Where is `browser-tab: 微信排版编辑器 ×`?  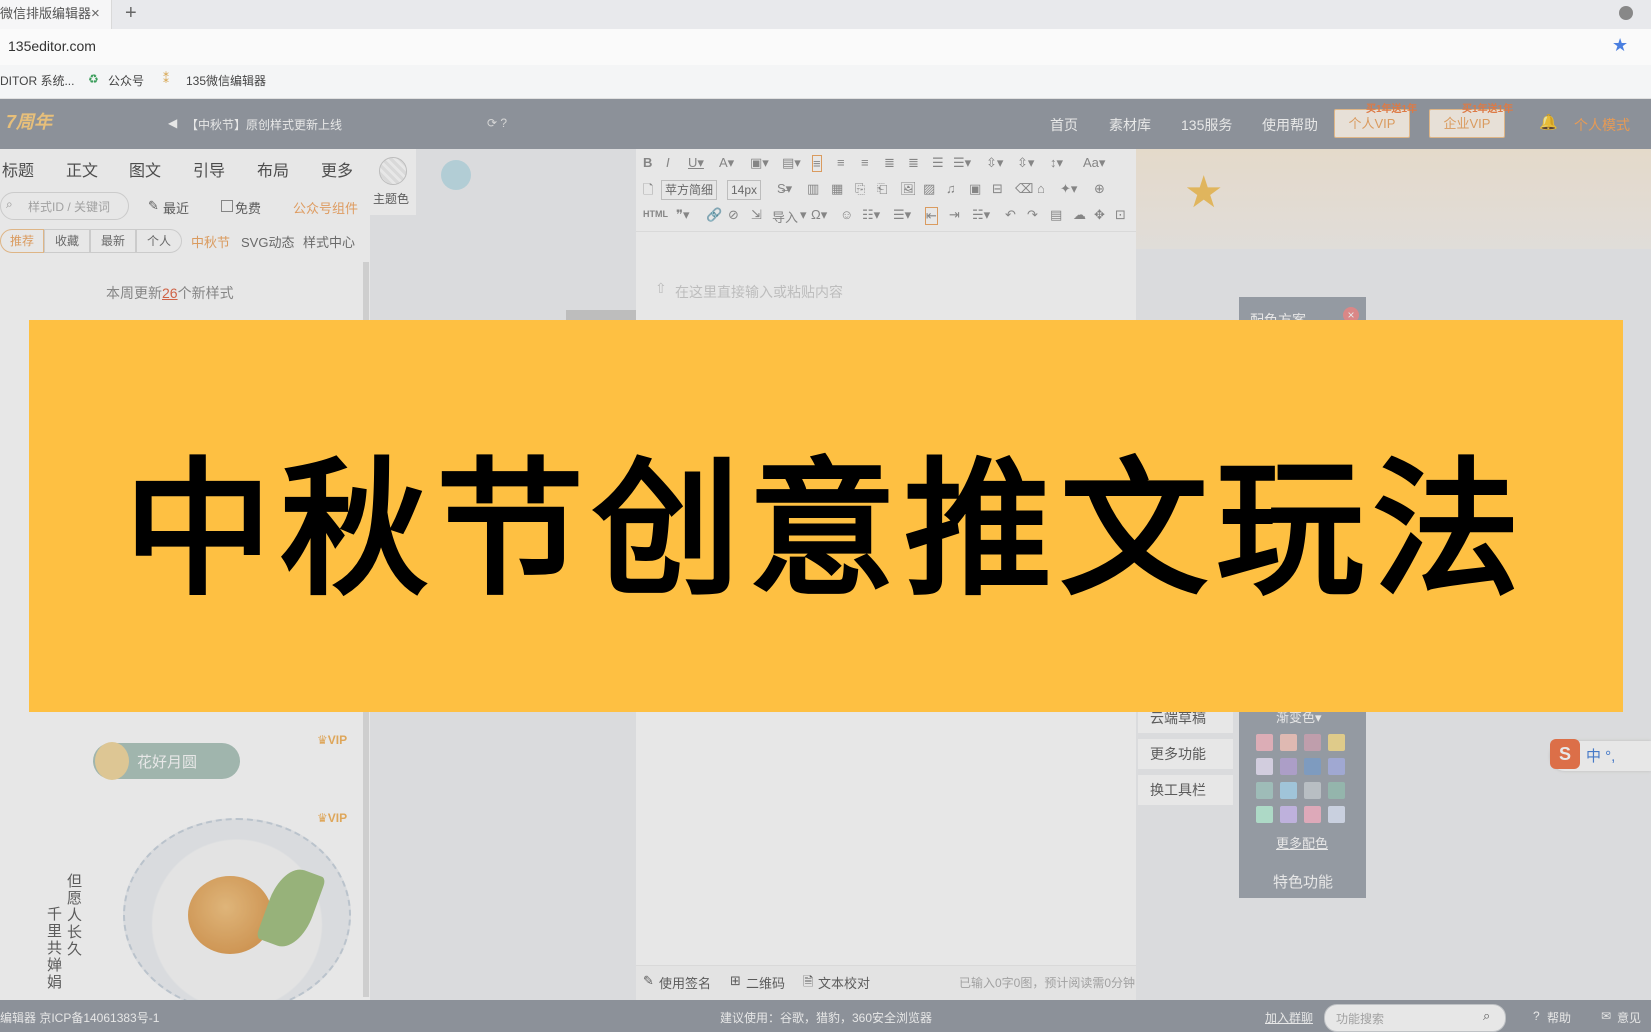 browser-tab: 微信排版编辑器 × is located at coordinates (56, 14).